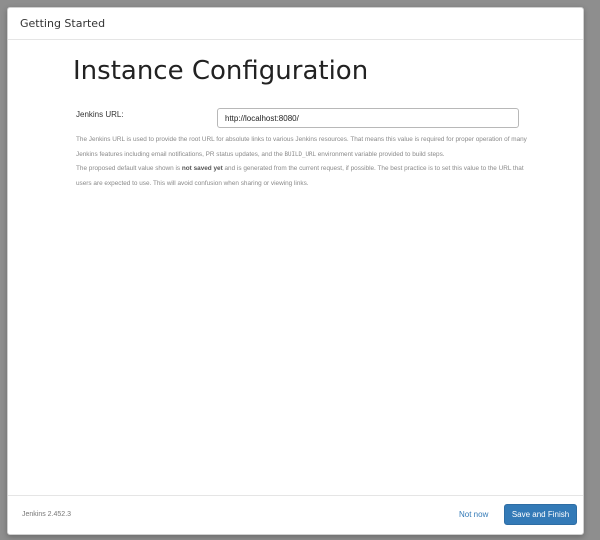  What do you see at coordinates (295, 514) in the screenshot?
I see `dialog-footer: Jenkins 2.452.3 Not now Save and Finish` at bounding box center [295, 514].